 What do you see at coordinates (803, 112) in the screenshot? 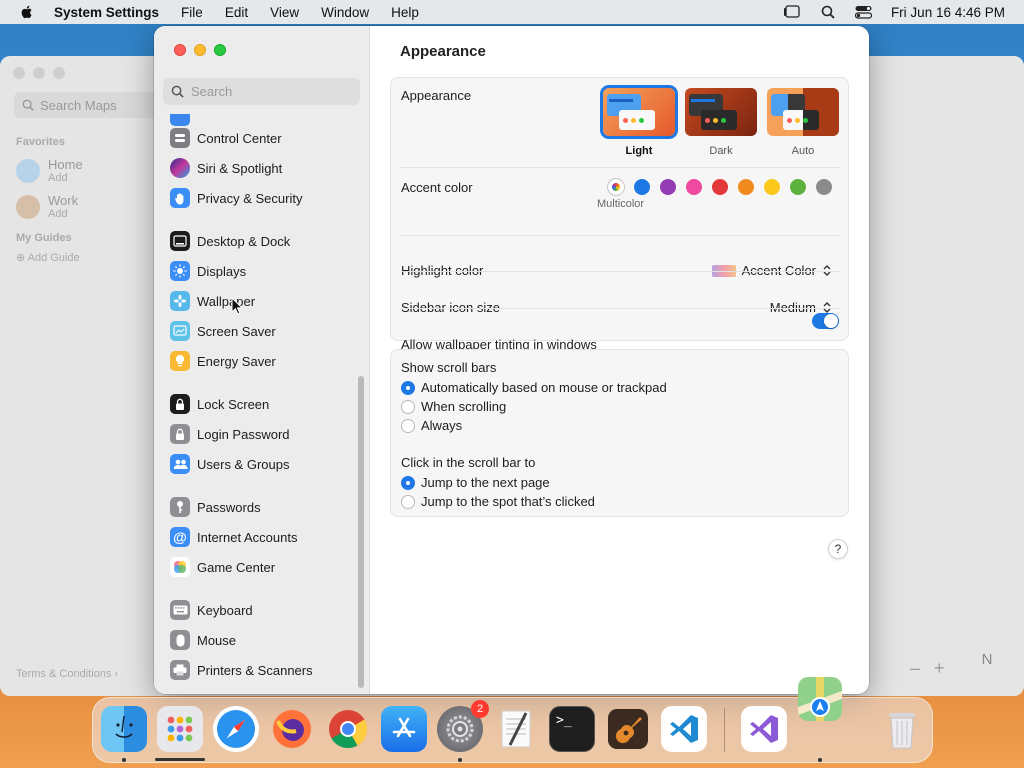
I see `auto-mode-preview` at bounding box center [803, 112].